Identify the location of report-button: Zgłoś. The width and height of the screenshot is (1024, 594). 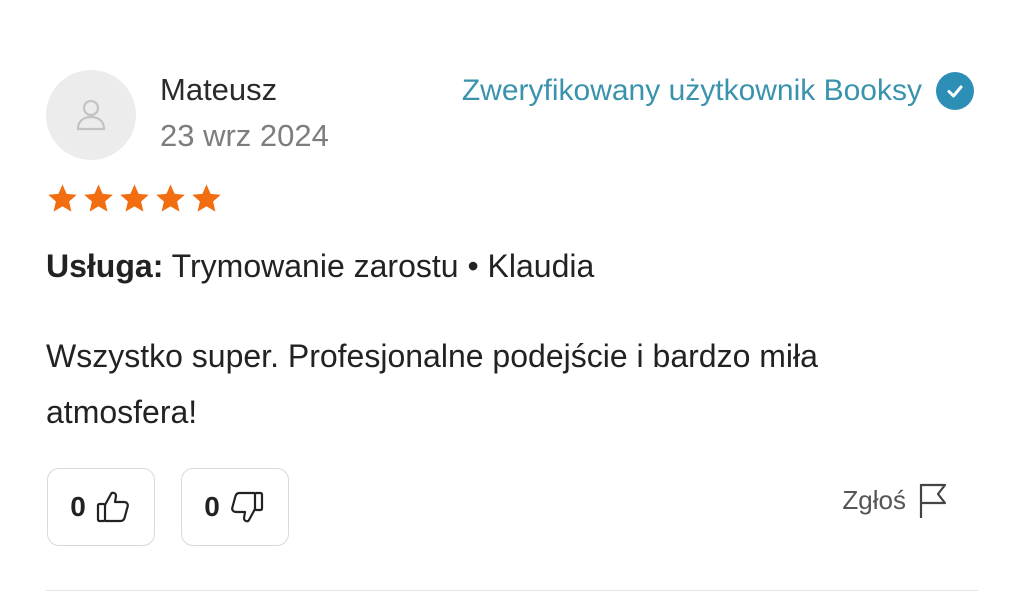
(896, 500).